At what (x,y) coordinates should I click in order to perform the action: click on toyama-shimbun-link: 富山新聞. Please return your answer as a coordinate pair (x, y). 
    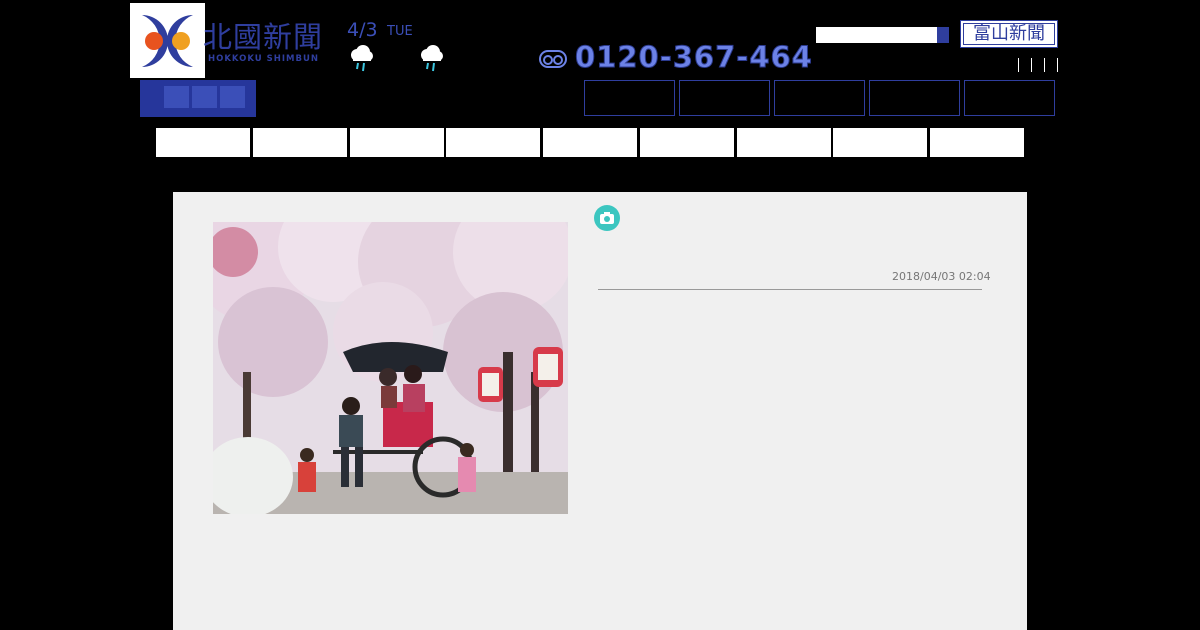
    Looking at the image, I should click on (1009, 34).